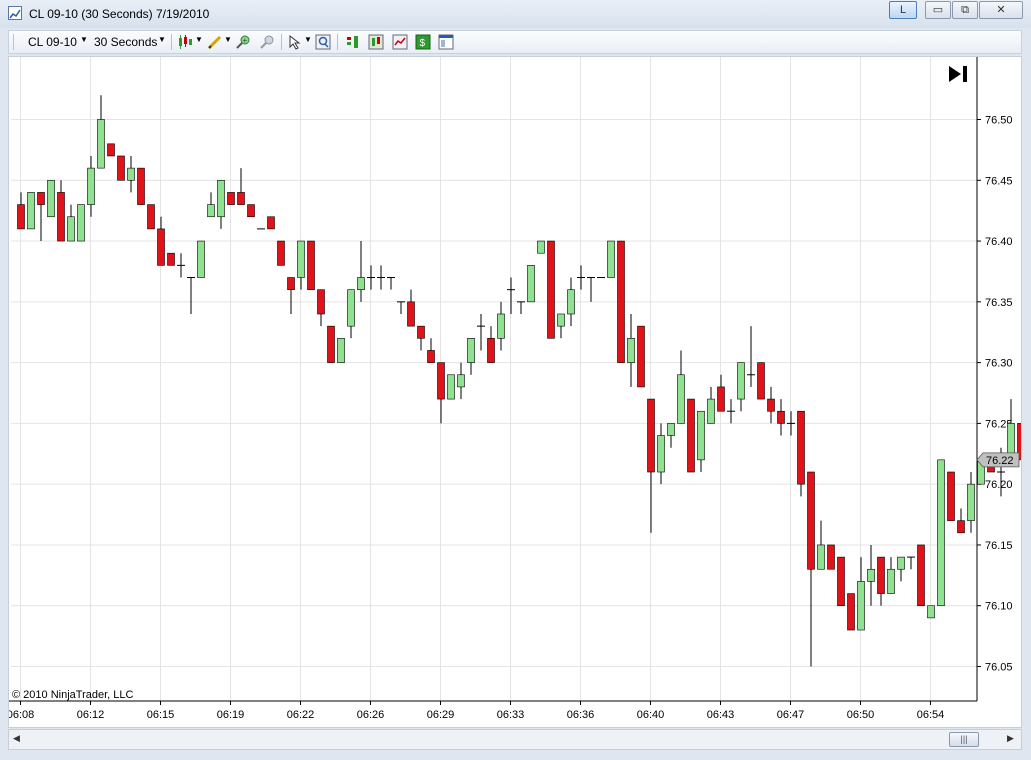 This screenshot has height=760, width=1031. I want to click on close-button: ✕, so click(1001, 10).